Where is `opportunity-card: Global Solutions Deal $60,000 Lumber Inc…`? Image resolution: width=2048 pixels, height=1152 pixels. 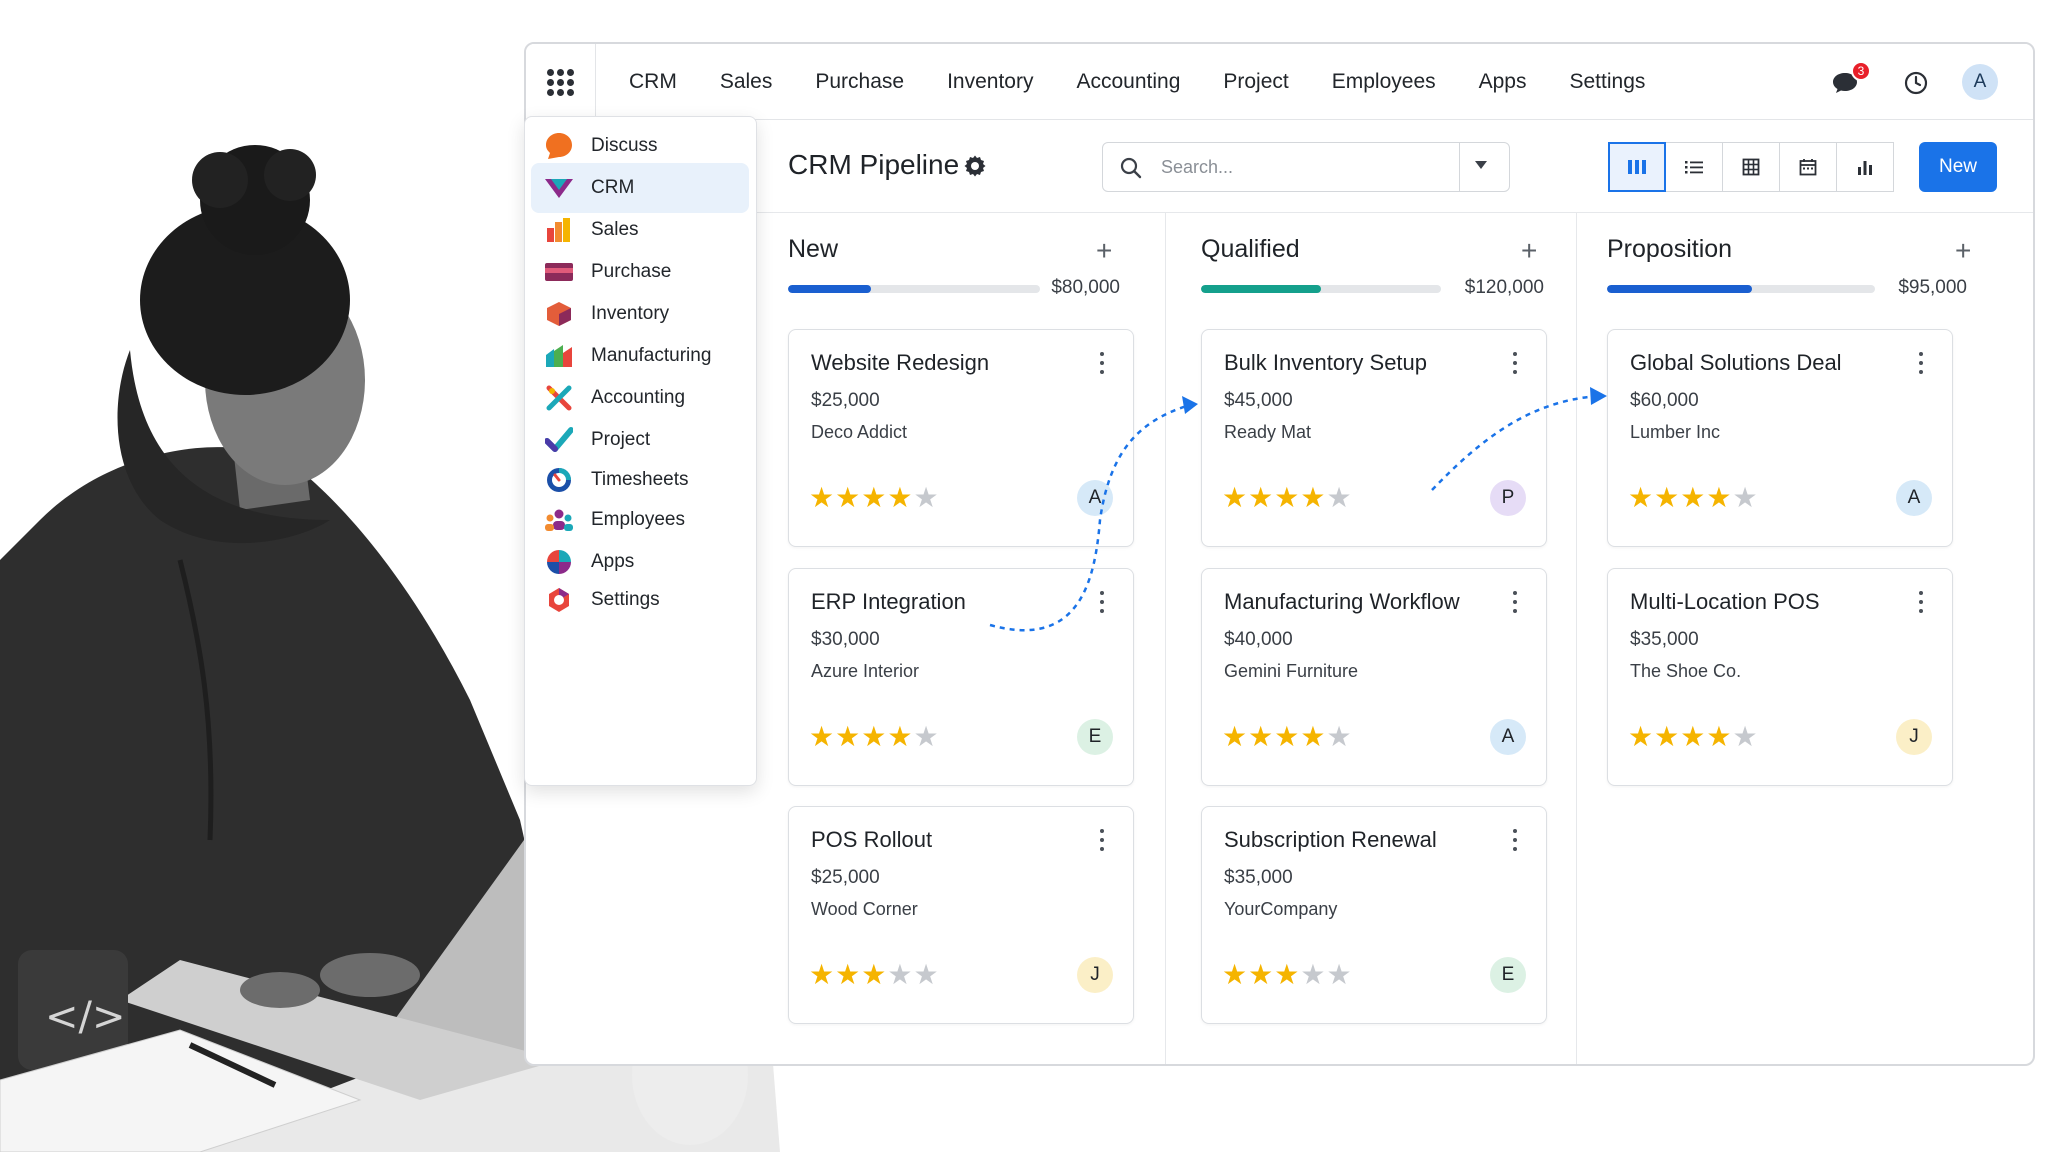
opportunity-card: Global Solutions Deal $60,000 Lumber Inc… is located at coordinates (1780, 438).